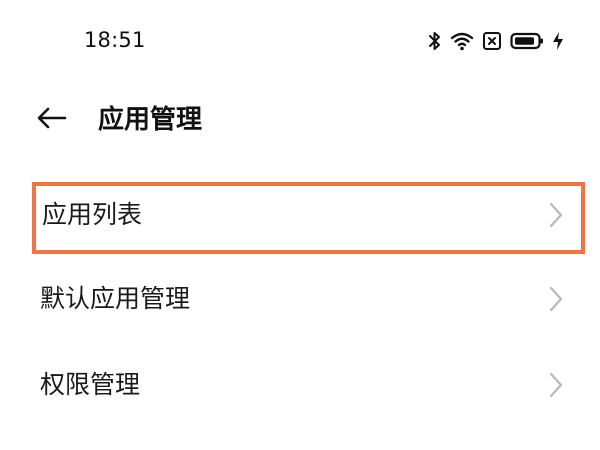 The image size is (600, 450). Describe the element at coordinates (92, 214) in the screenshot. I see `menu-item-label: 应用列表` at that location.